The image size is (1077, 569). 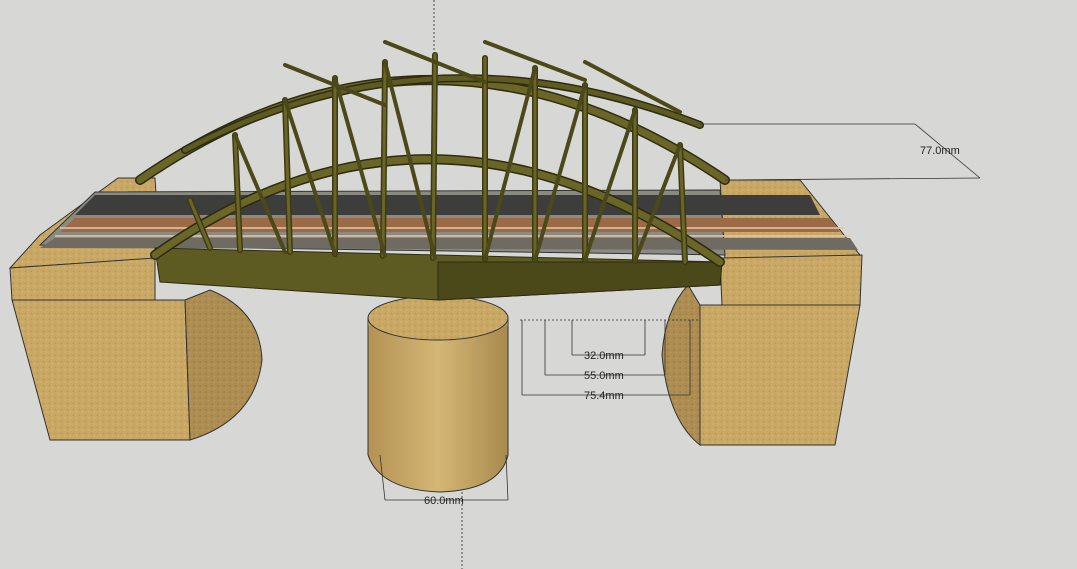 I want to click on dimension-inner-2-label: 55.0mm, so click(x=604, y=376).